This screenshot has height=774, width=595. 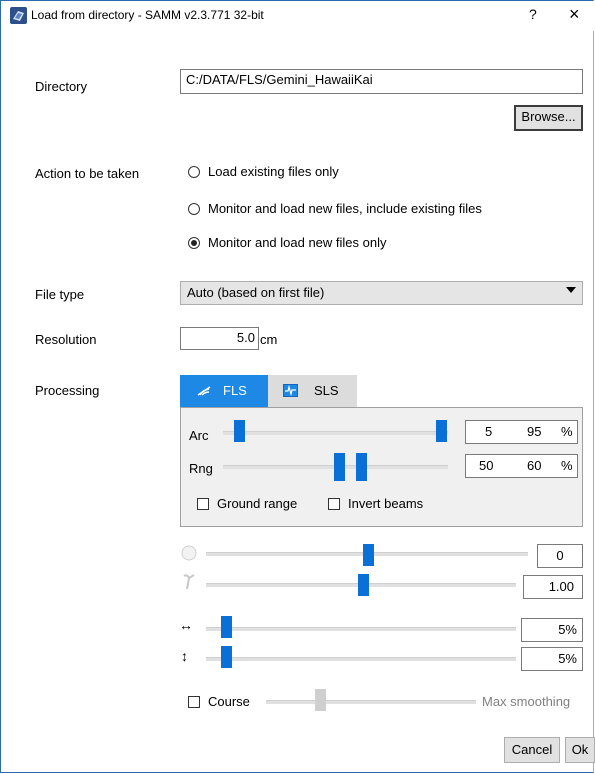 I want to click on action-label: Action to be taken, so click(x=87, y=173).